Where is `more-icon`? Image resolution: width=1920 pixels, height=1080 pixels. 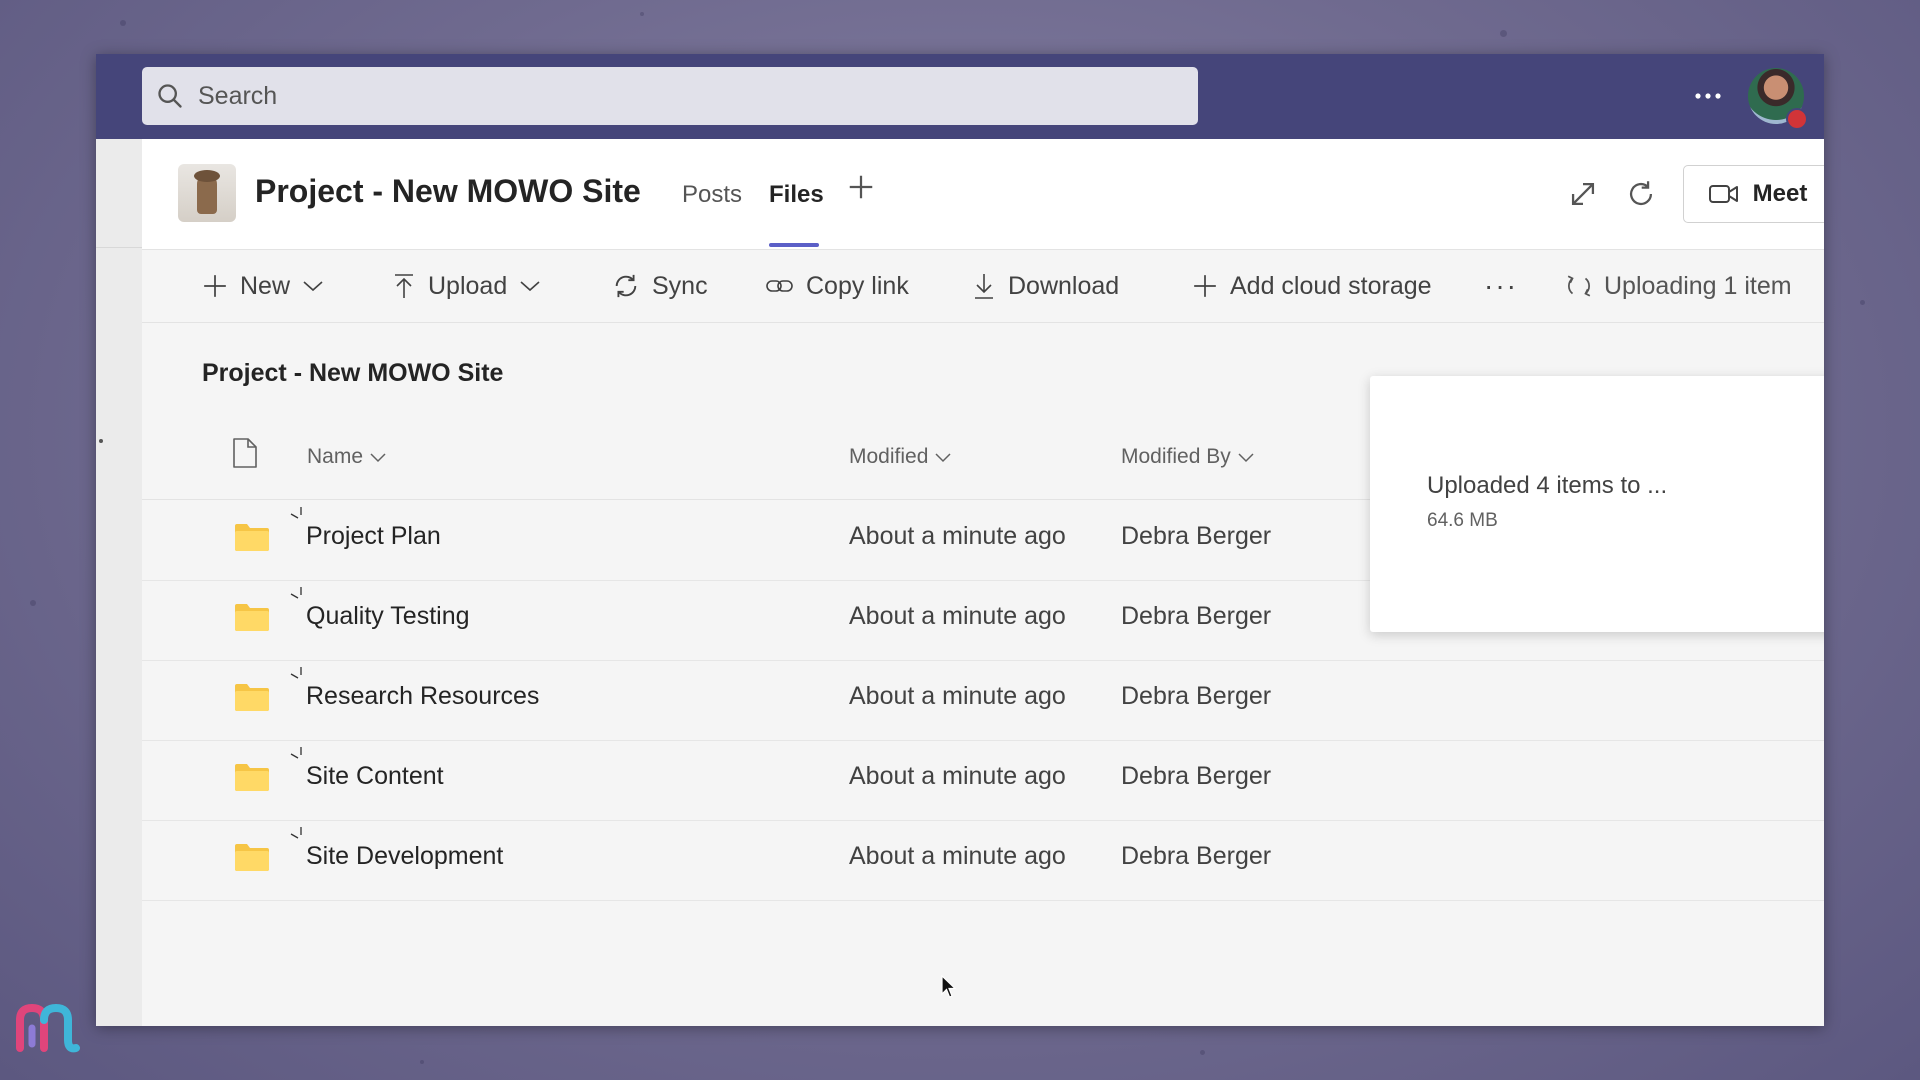 more-icon is located at coordinates (1708, 96).